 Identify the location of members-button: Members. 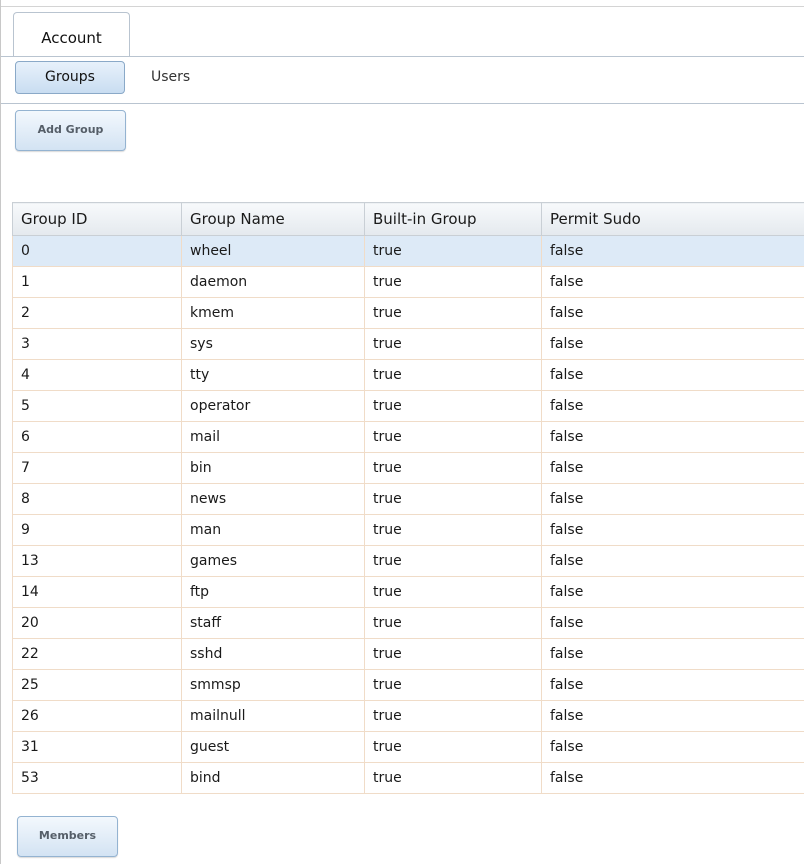
(67, 836).